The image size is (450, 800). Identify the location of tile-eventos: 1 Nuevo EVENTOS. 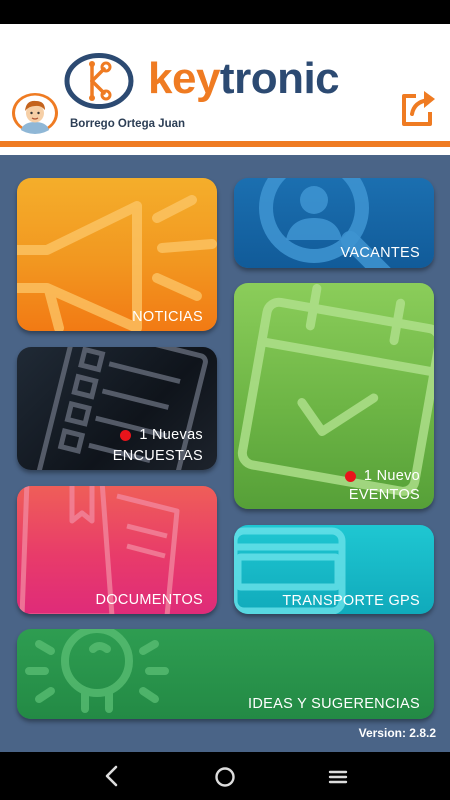
(334, 396).